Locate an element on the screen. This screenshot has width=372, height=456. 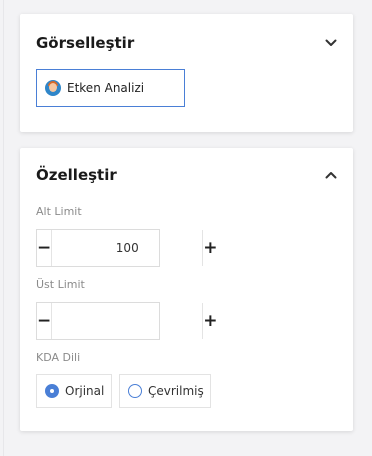
radio-original-label: Orjinal is located at coordinates (85, 391).